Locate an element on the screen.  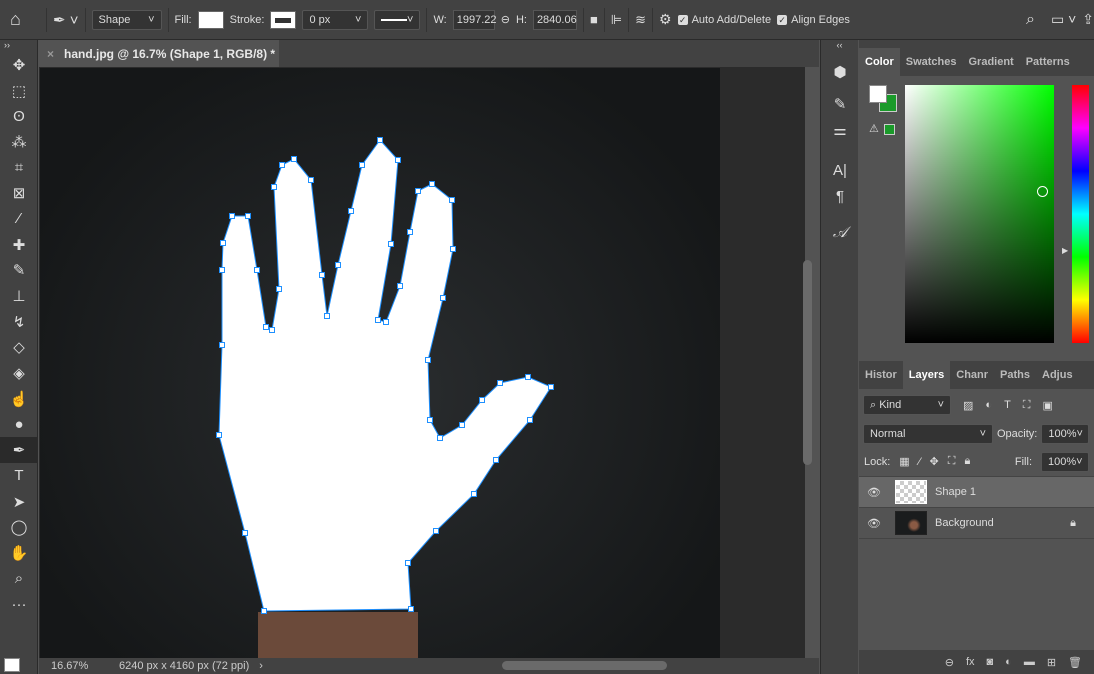
3d-icon: ⬢ is located at coordinates (840, 72).